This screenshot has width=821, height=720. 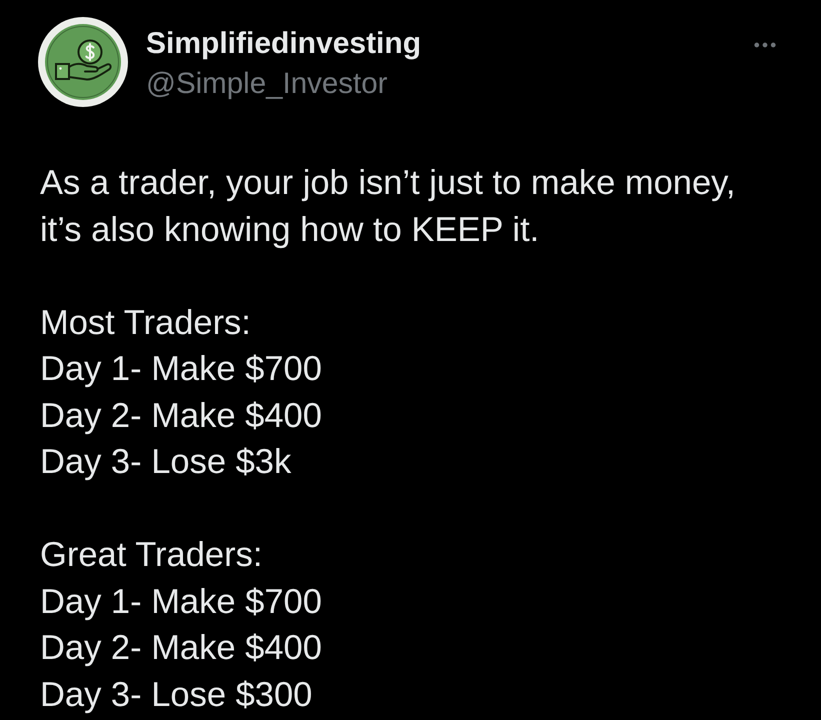 I want to click on list-item: Day 3- Lose $3k, so click(x=166, y=462).